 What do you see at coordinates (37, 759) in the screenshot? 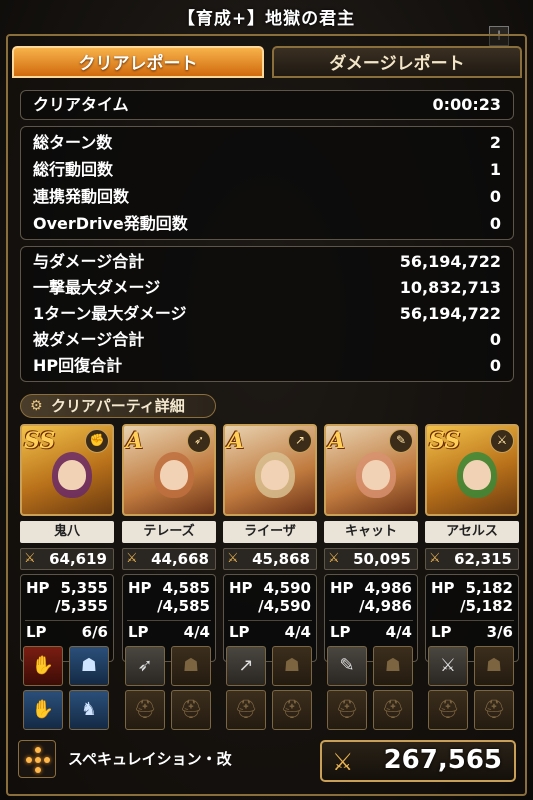
I see `formation-icon` at bounding box center [37, 759].